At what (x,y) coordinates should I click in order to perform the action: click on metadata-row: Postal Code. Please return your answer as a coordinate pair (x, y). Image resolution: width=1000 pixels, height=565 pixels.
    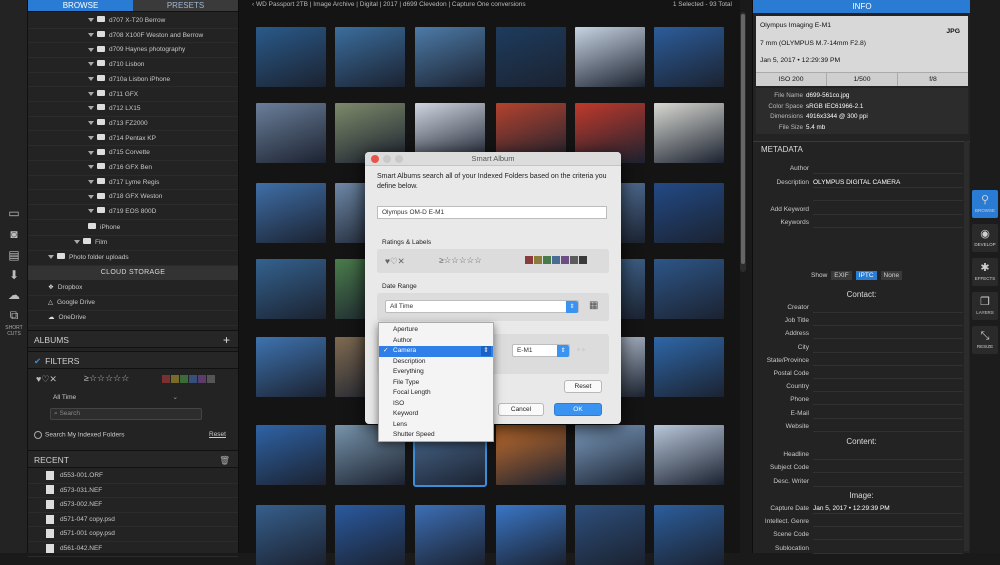
    Looking at the image, I should click on (861, 373).